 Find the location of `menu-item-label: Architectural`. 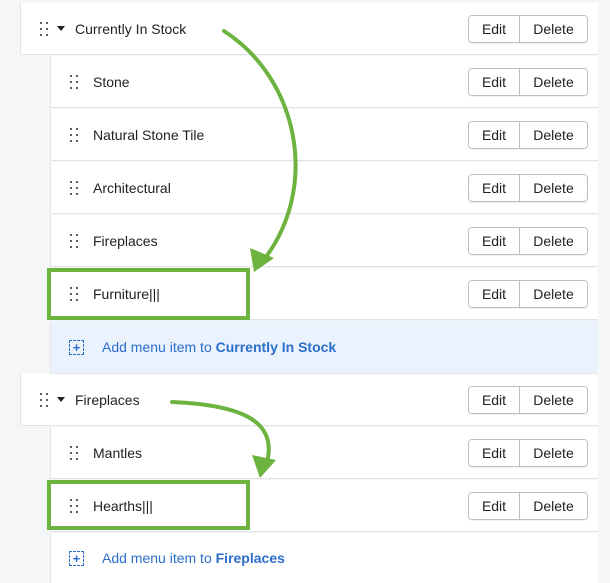

menu-item-label: Architectural is located at coordinates (132, 187).